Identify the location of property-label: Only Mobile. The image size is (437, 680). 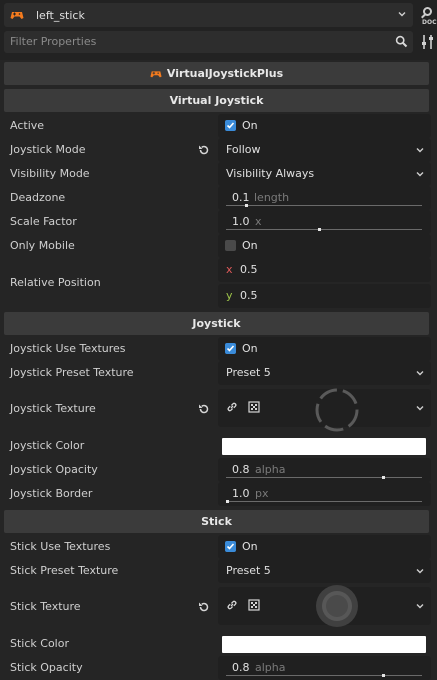
(42, 245).